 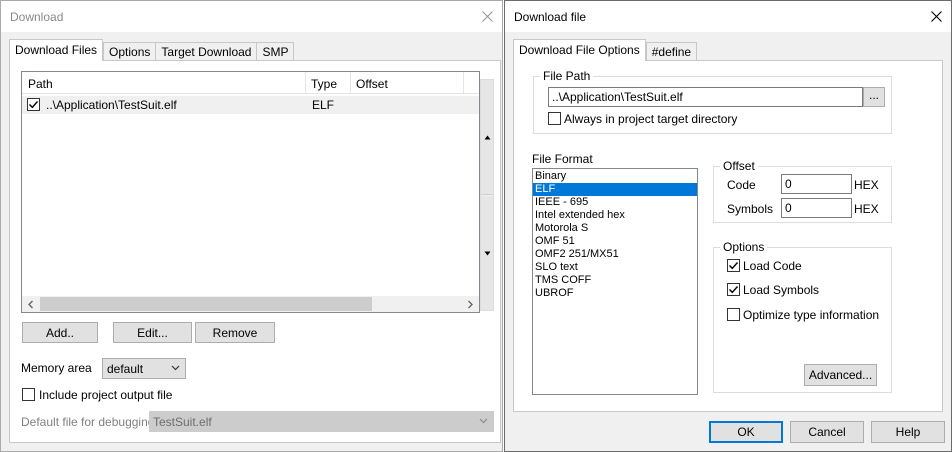 What do you see at coordinates (328, 83) in the screenshot?
I see `column-header-type: Type` at bounding box center [328, 83].